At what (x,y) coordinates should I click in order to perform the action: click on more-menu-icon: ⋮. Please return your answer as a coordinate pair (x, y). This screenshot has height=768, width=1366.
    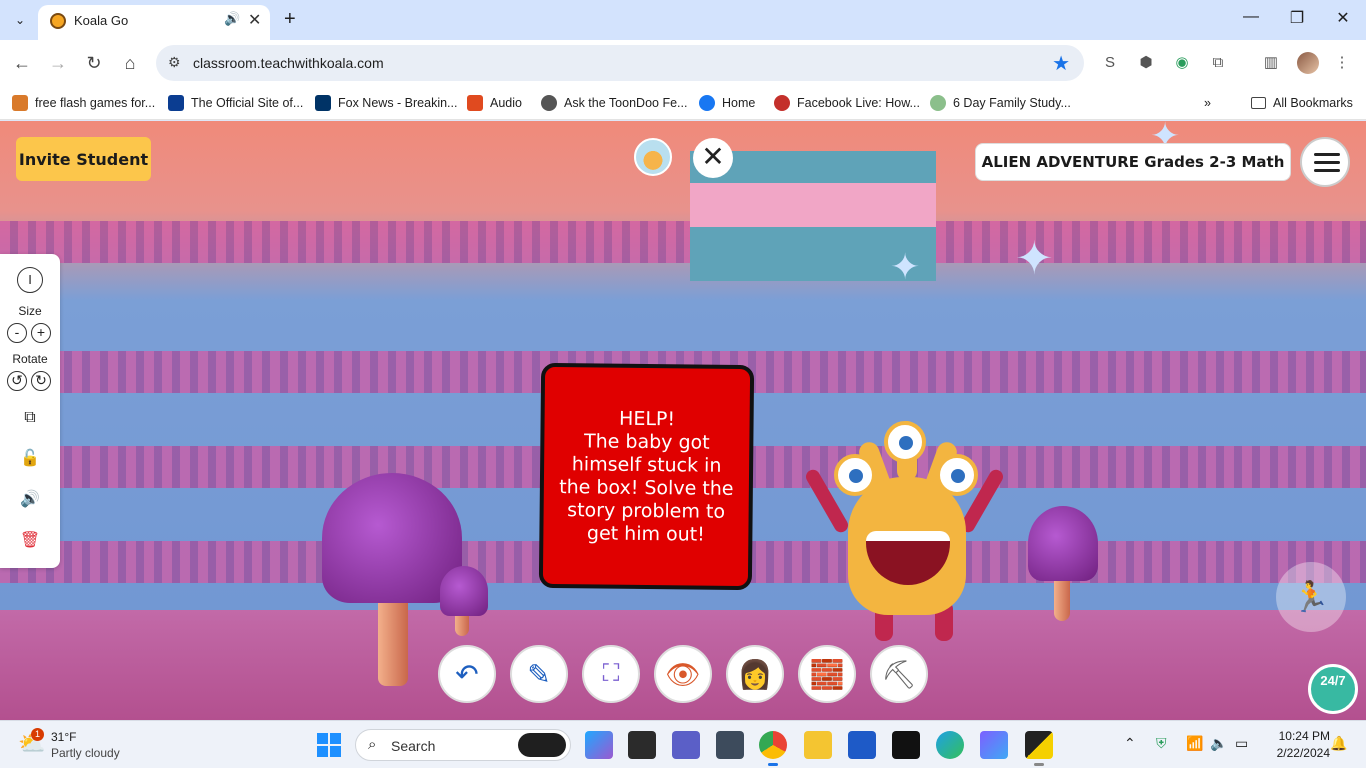
    Looking at the image, I should click on (1342, 63).